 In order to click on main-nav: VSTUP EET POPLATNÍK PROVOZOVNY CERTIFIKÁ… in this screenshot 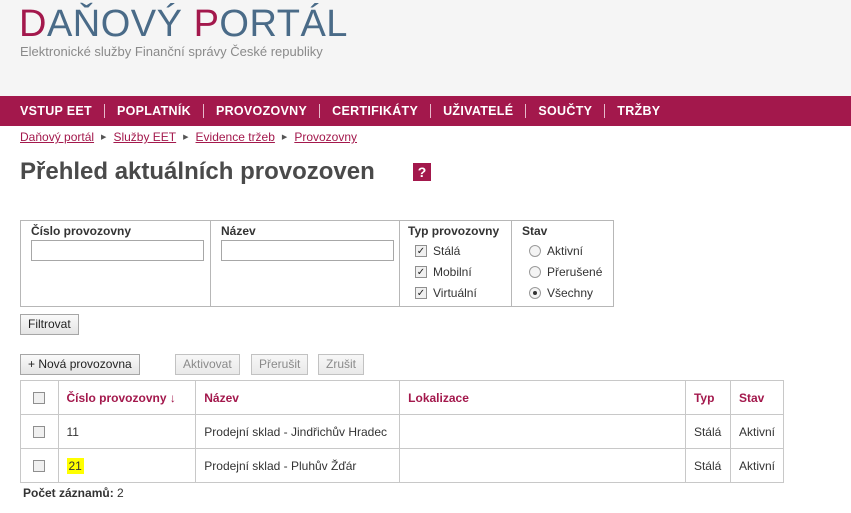, I will do `click(425, 111)`.